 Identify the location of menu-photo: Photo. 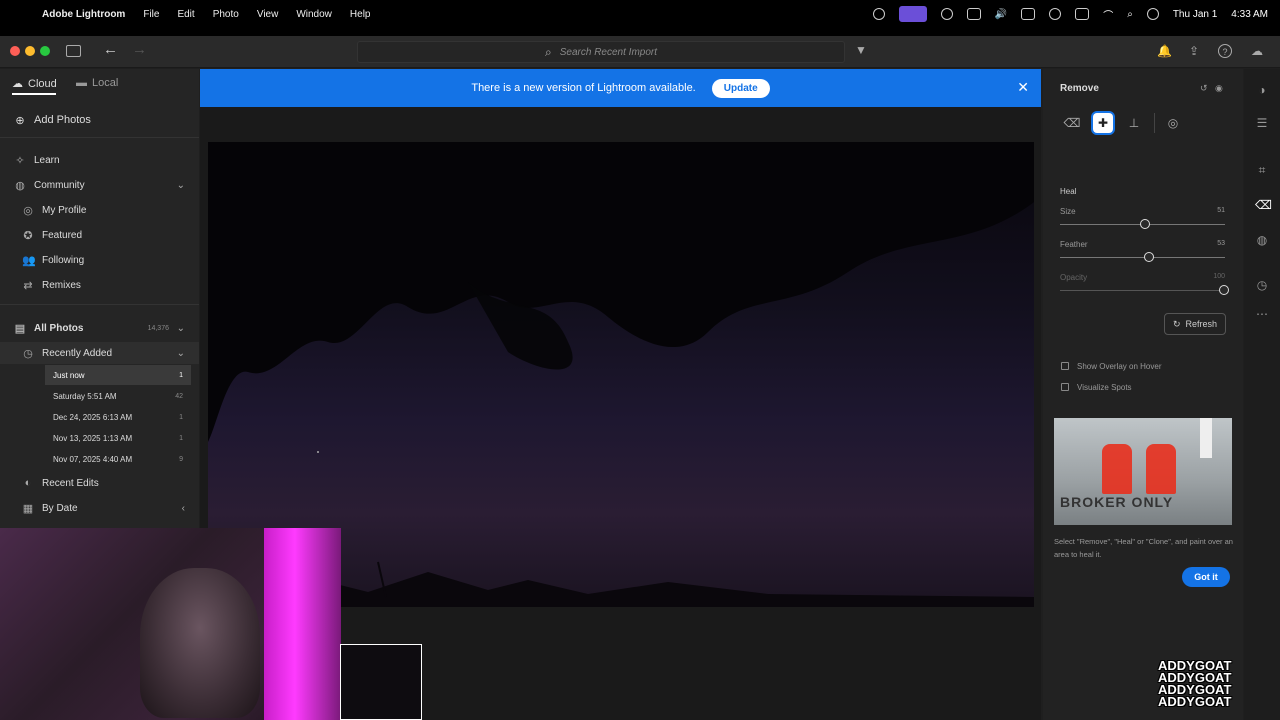
(226, 14).